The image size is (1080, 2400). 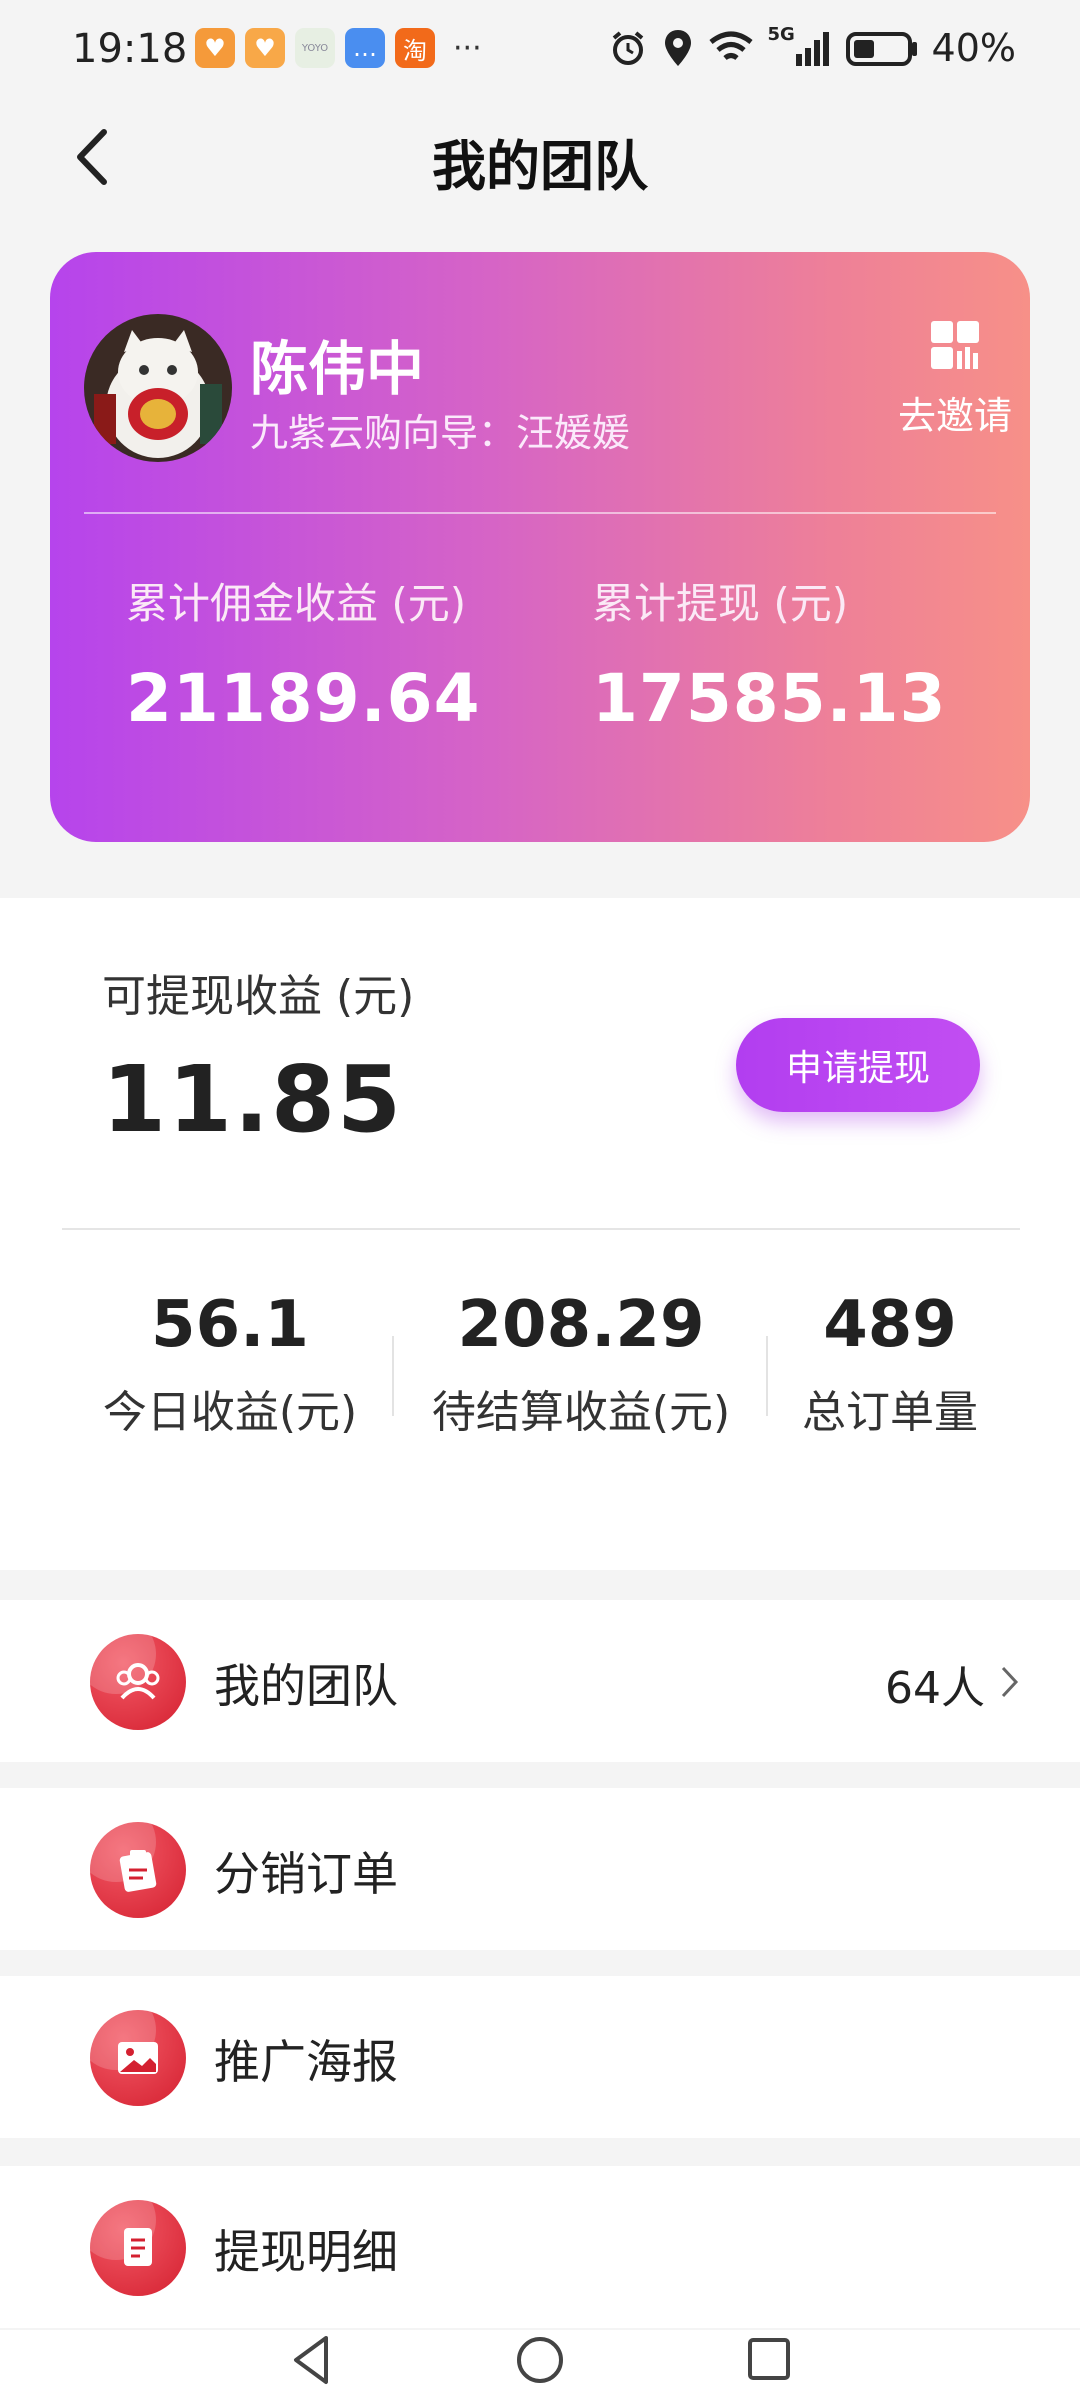 What do you see at coordinates (540, 2360) in the screenshot?
I see `system-home-button` at bounding box center [540, 2360].